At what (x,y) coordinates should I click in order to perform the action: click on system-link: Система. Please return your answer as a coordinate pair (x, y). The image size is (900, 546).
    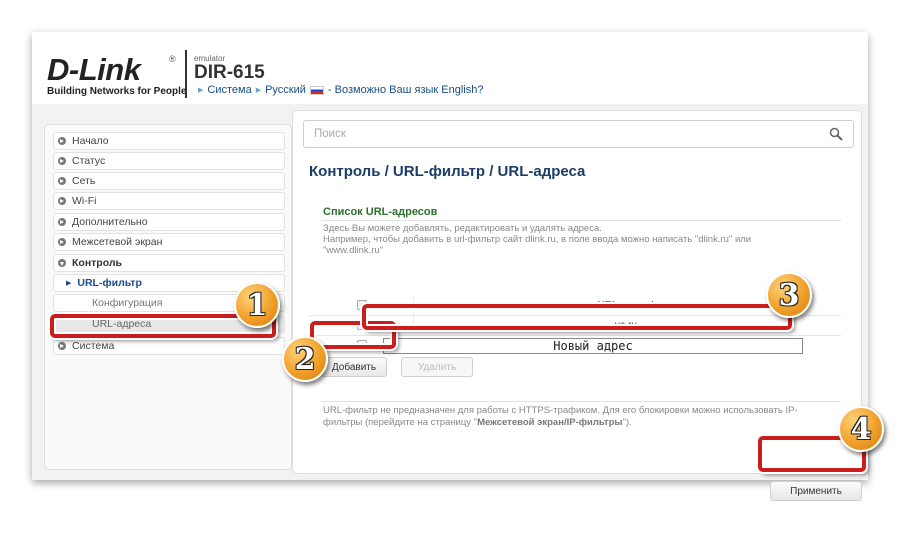
    Looking at the image, I should click on (229, 90).